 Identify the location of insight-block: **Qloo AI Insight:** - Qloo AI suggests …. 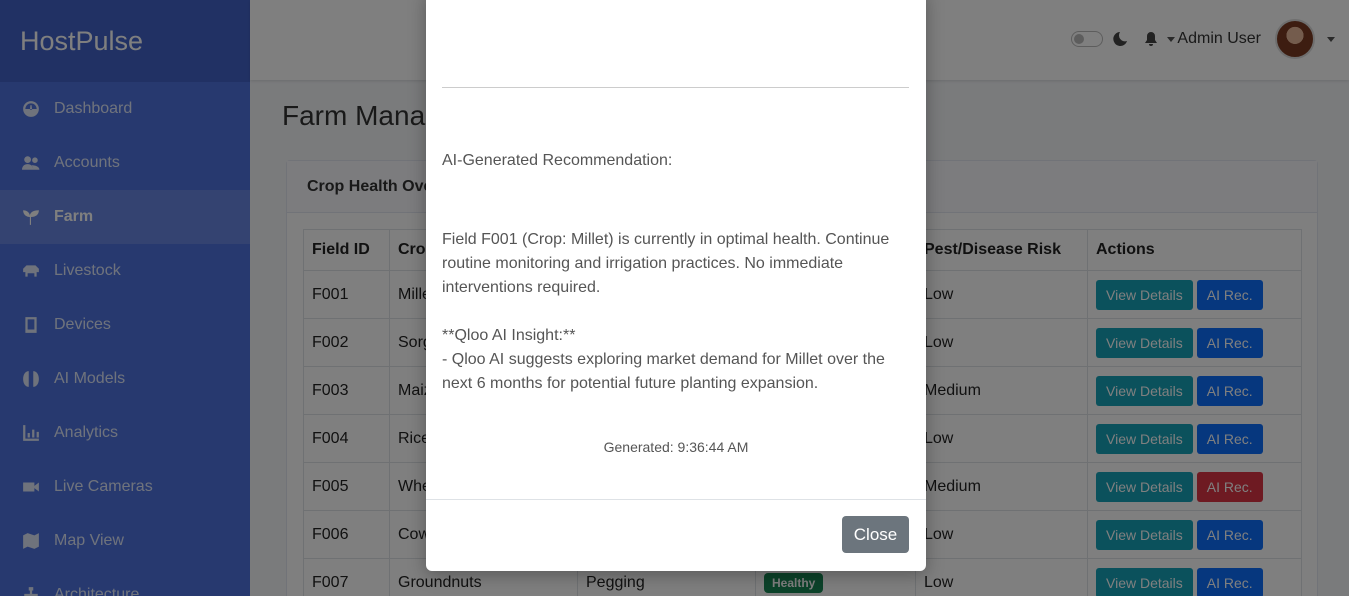
(677, 360).